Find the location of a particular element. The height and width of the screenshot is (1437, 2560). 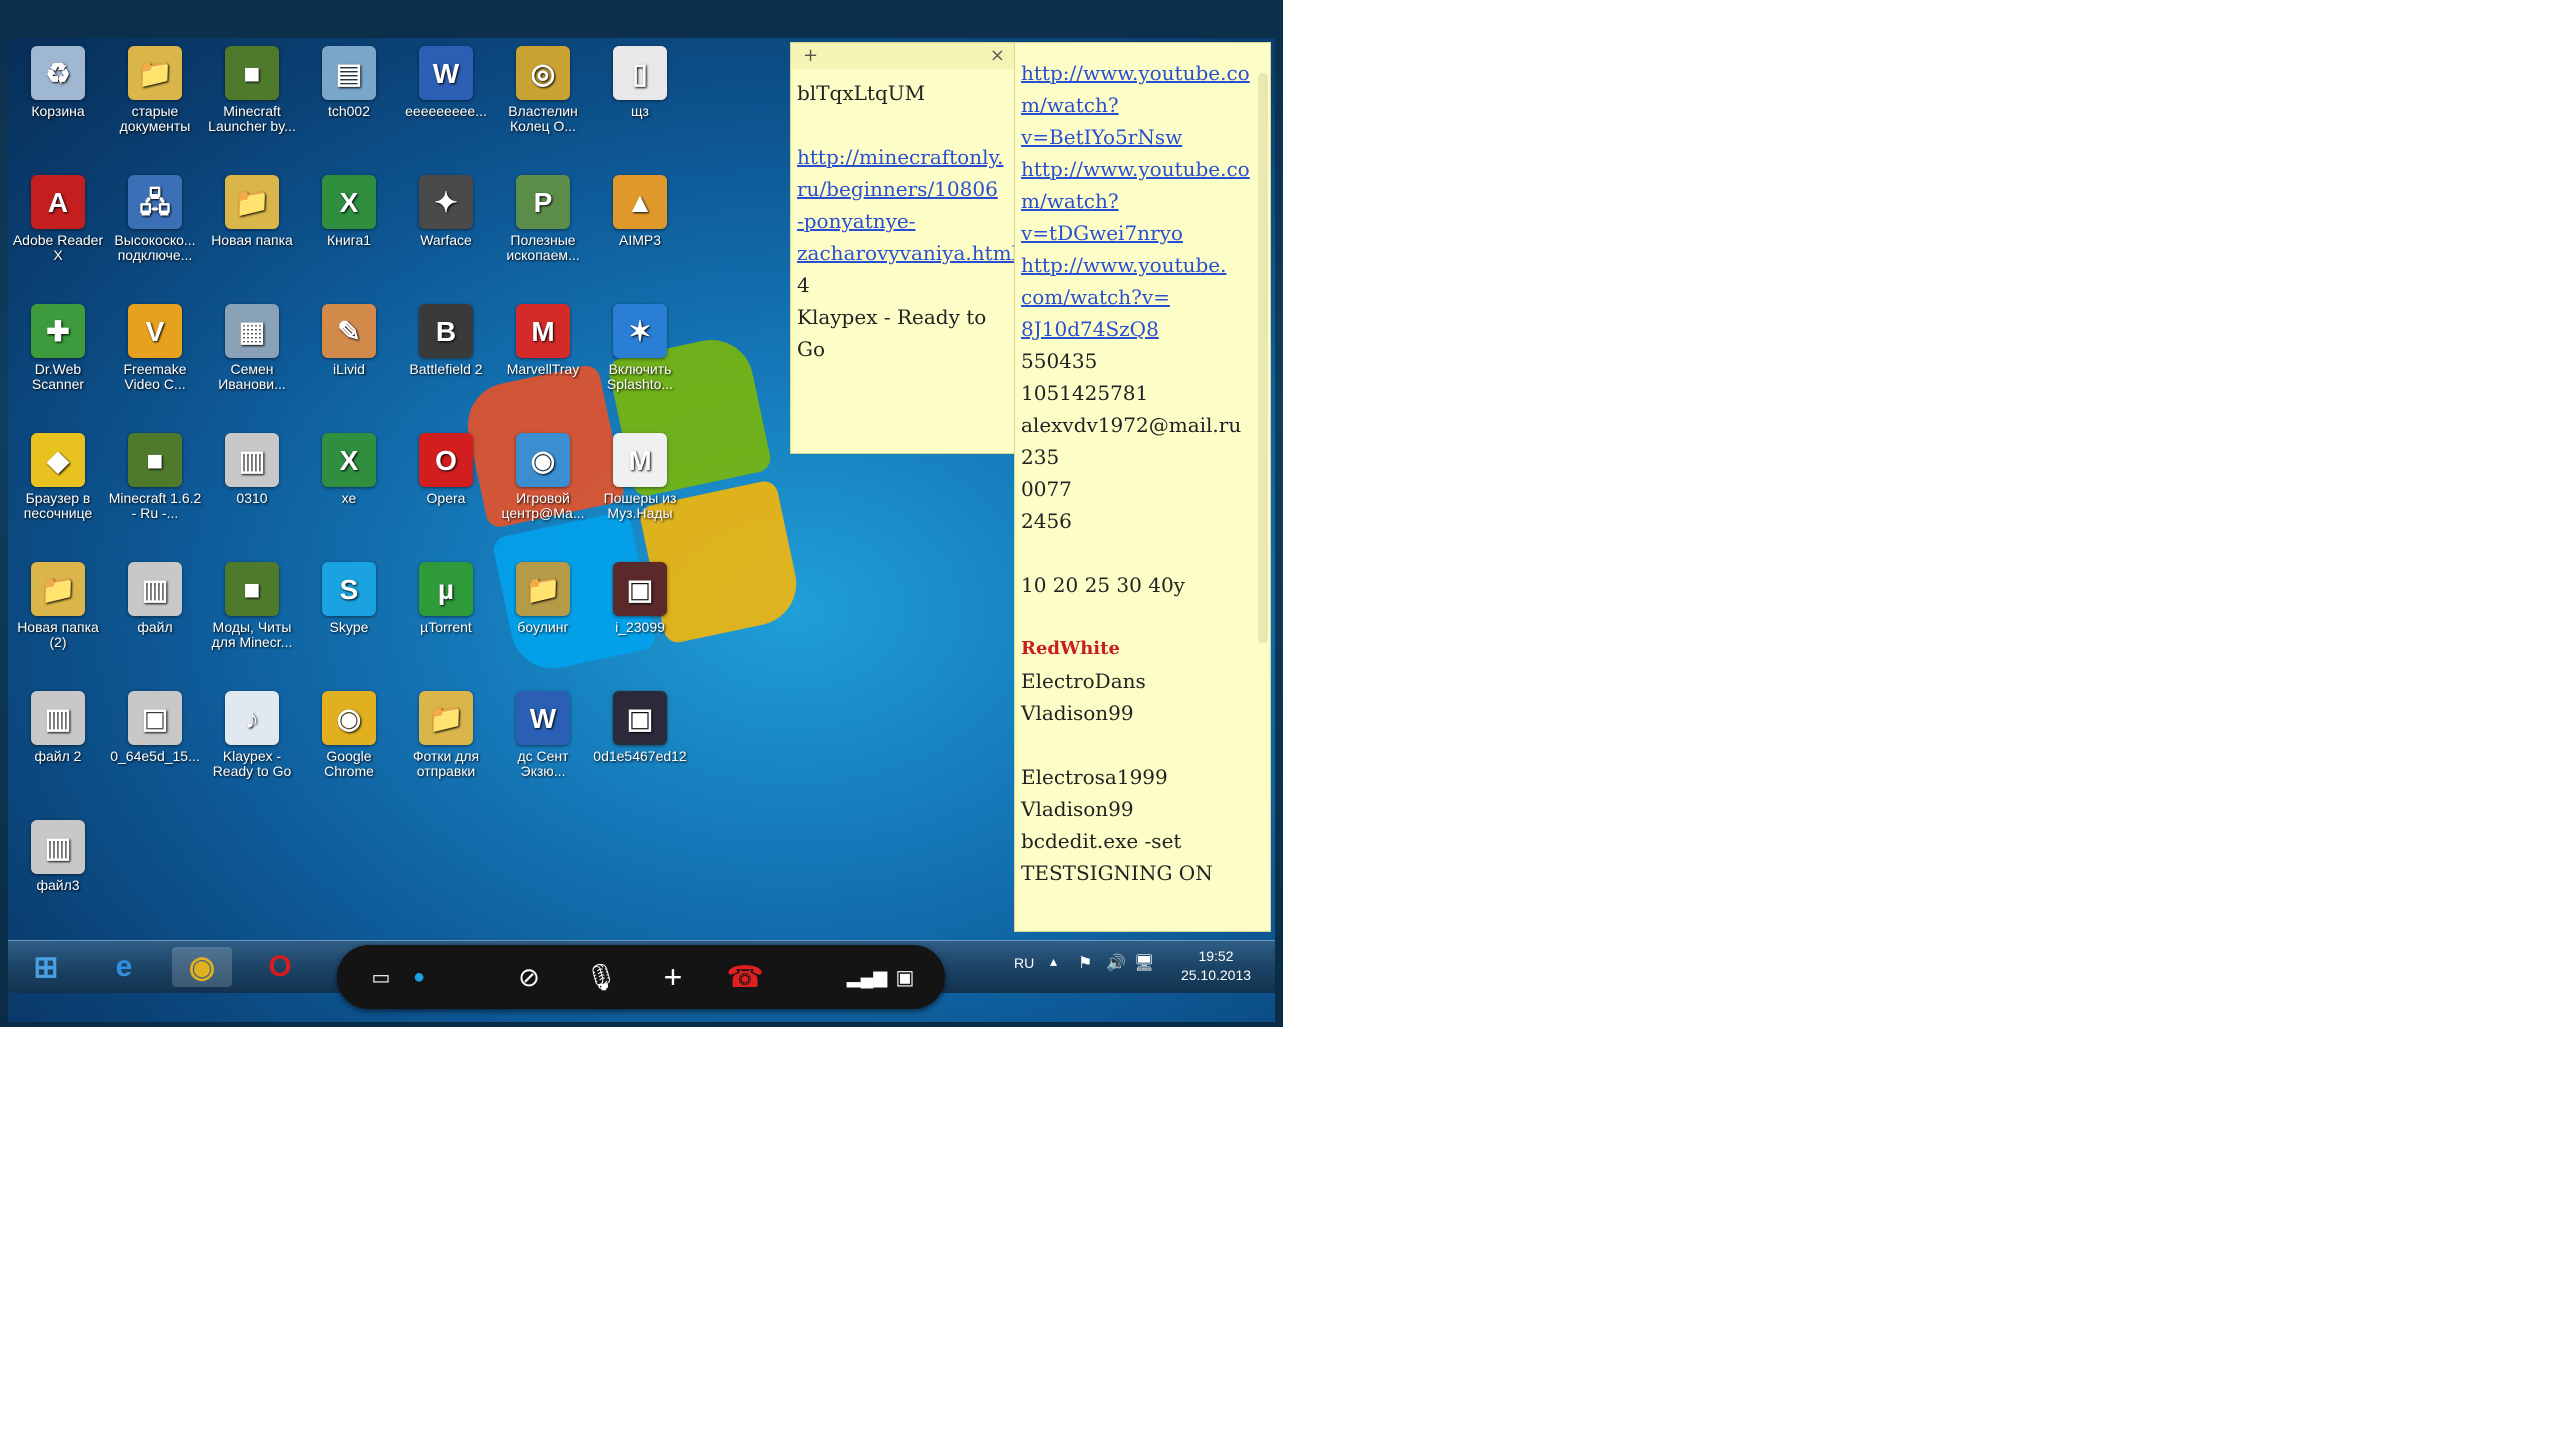

desktop-icon: 📁 Фотки для отправки is located at coordinates (446, 735).